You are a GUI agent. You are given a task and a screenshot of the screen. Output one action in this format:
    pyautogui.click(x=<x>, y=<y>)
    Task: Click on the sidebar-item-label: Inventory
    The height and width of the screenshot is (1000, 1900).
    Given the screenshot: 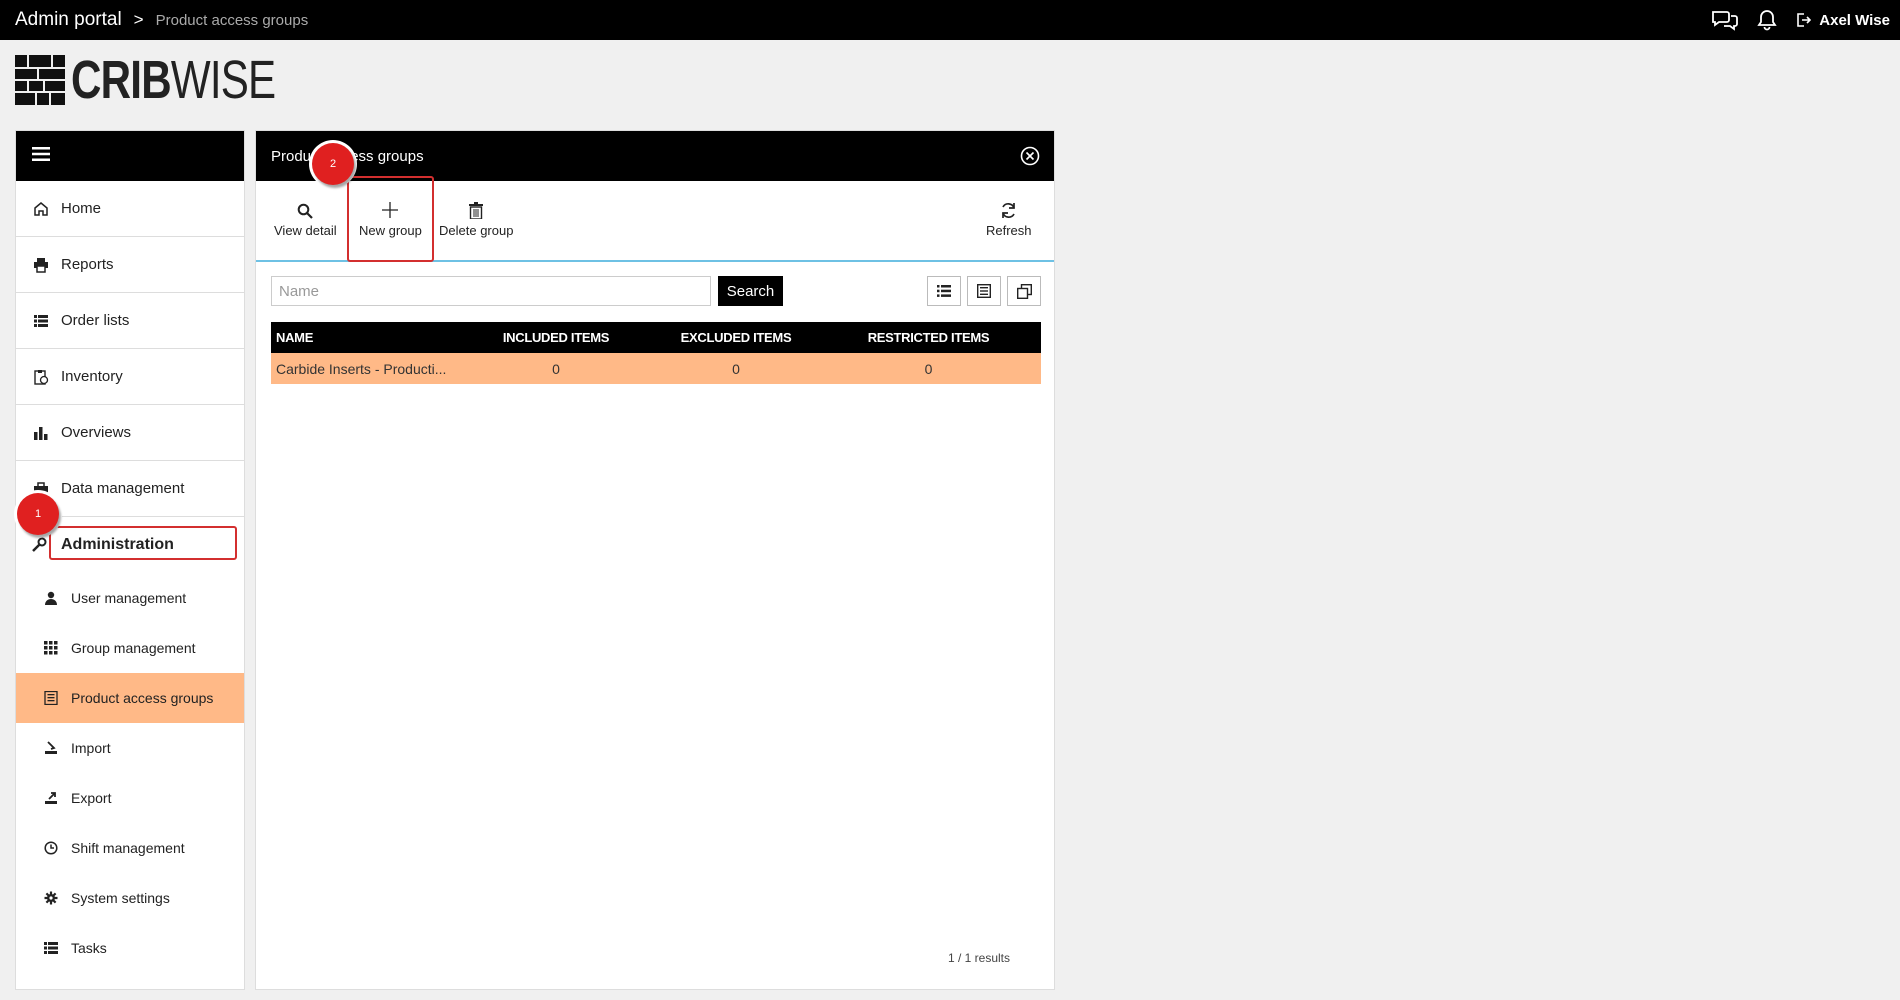 What is the action you would take?
    pyautogui.click(x=92, y=376)
    